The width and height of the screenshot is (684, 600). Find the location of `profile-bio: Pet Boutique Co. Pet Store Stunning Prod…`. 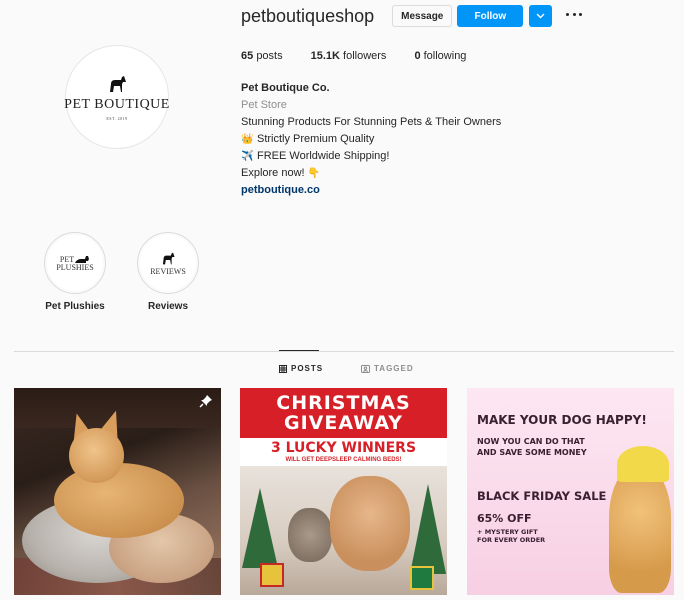

profile-bio: Pet Boutique Co. Pet Store Stunning Prod… is located at coordinates (371, 139).